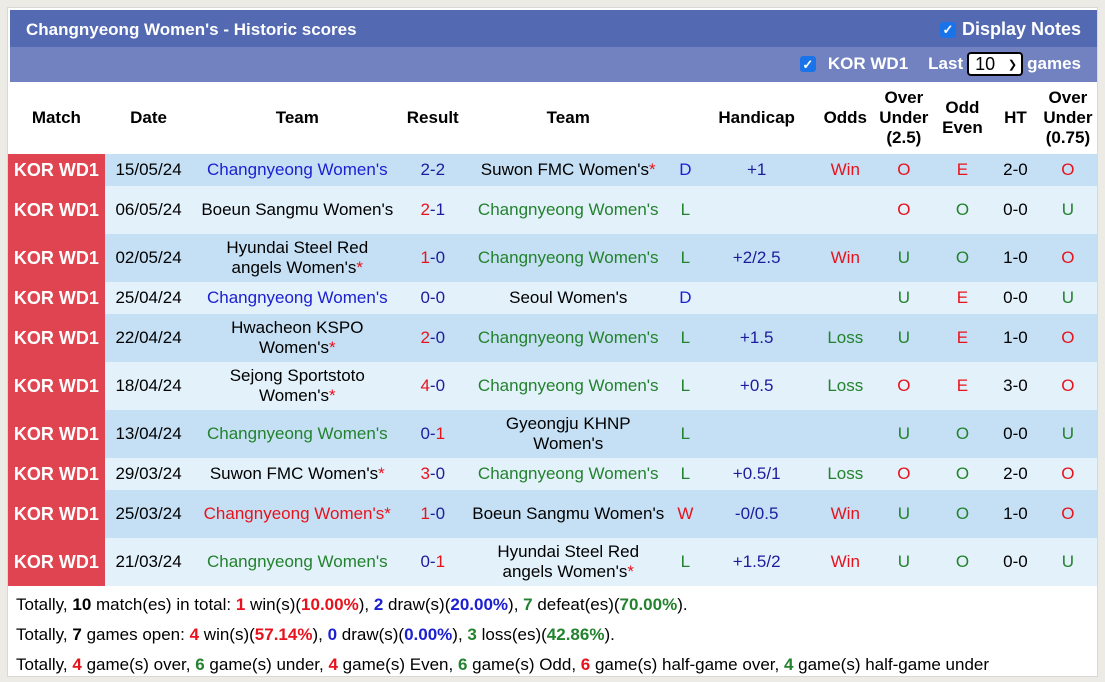 This screenshot has width=1105, height=682. I want to click on match-score: 3-0, so click(433, 474).